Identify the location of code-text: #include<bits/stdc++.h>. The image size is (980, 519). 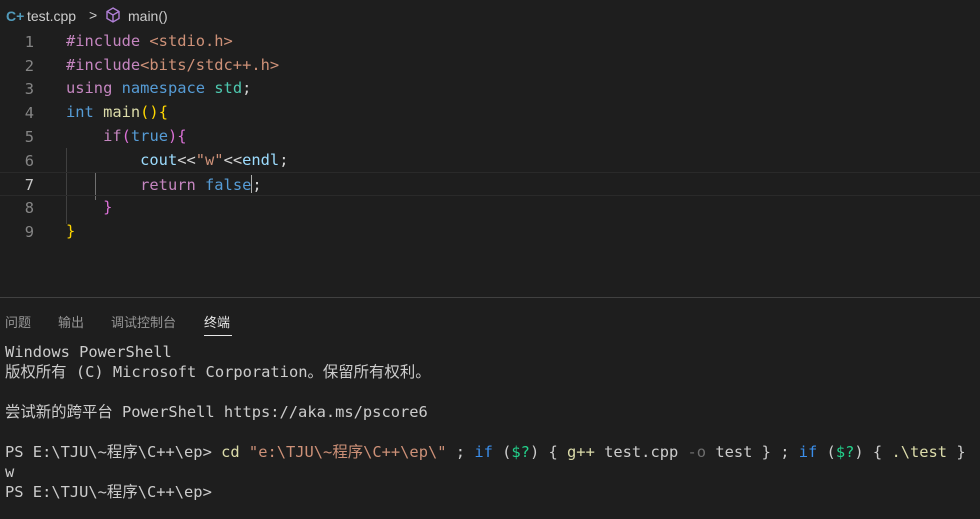
(172, 65).